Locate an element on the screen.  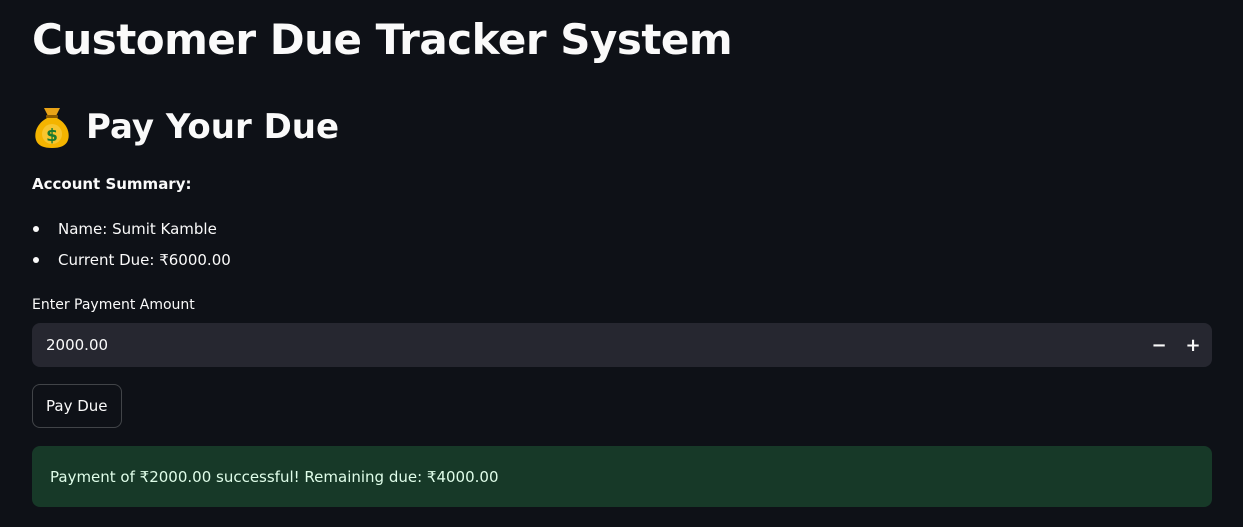
section-title-text: Pay Your Due is located at coordinates (213, 127).